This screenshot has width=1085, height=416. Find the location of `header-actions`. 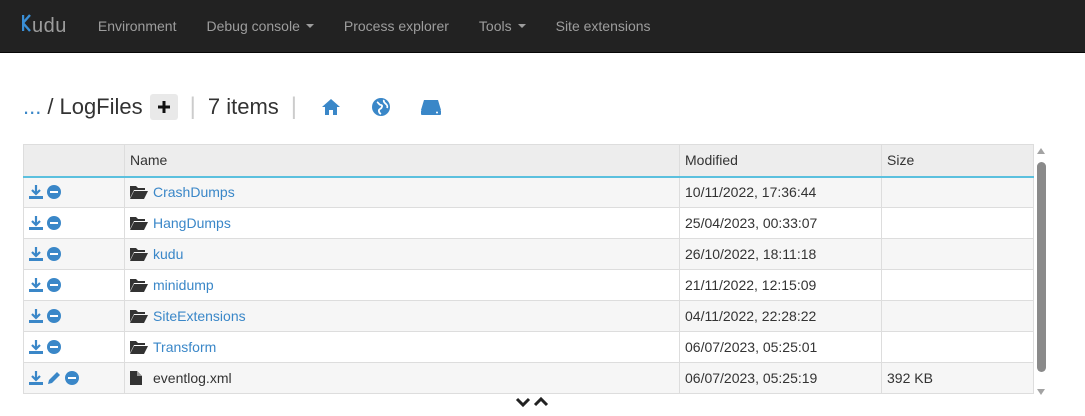

header-actions is located at coordinates (74, 161).